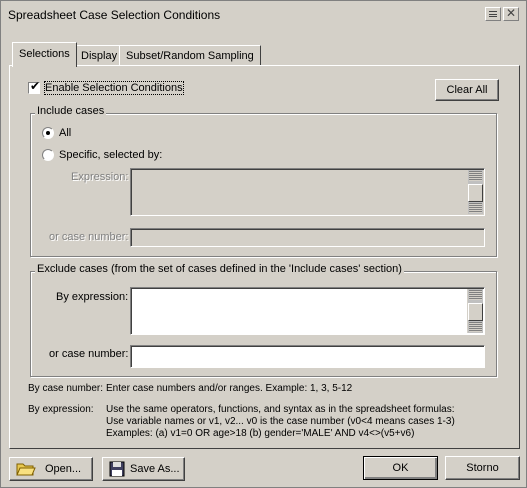 The width and height of the screenshot is (527, 488). I want to click on enable-selection-checkbox: ✔, so click(34, 86).